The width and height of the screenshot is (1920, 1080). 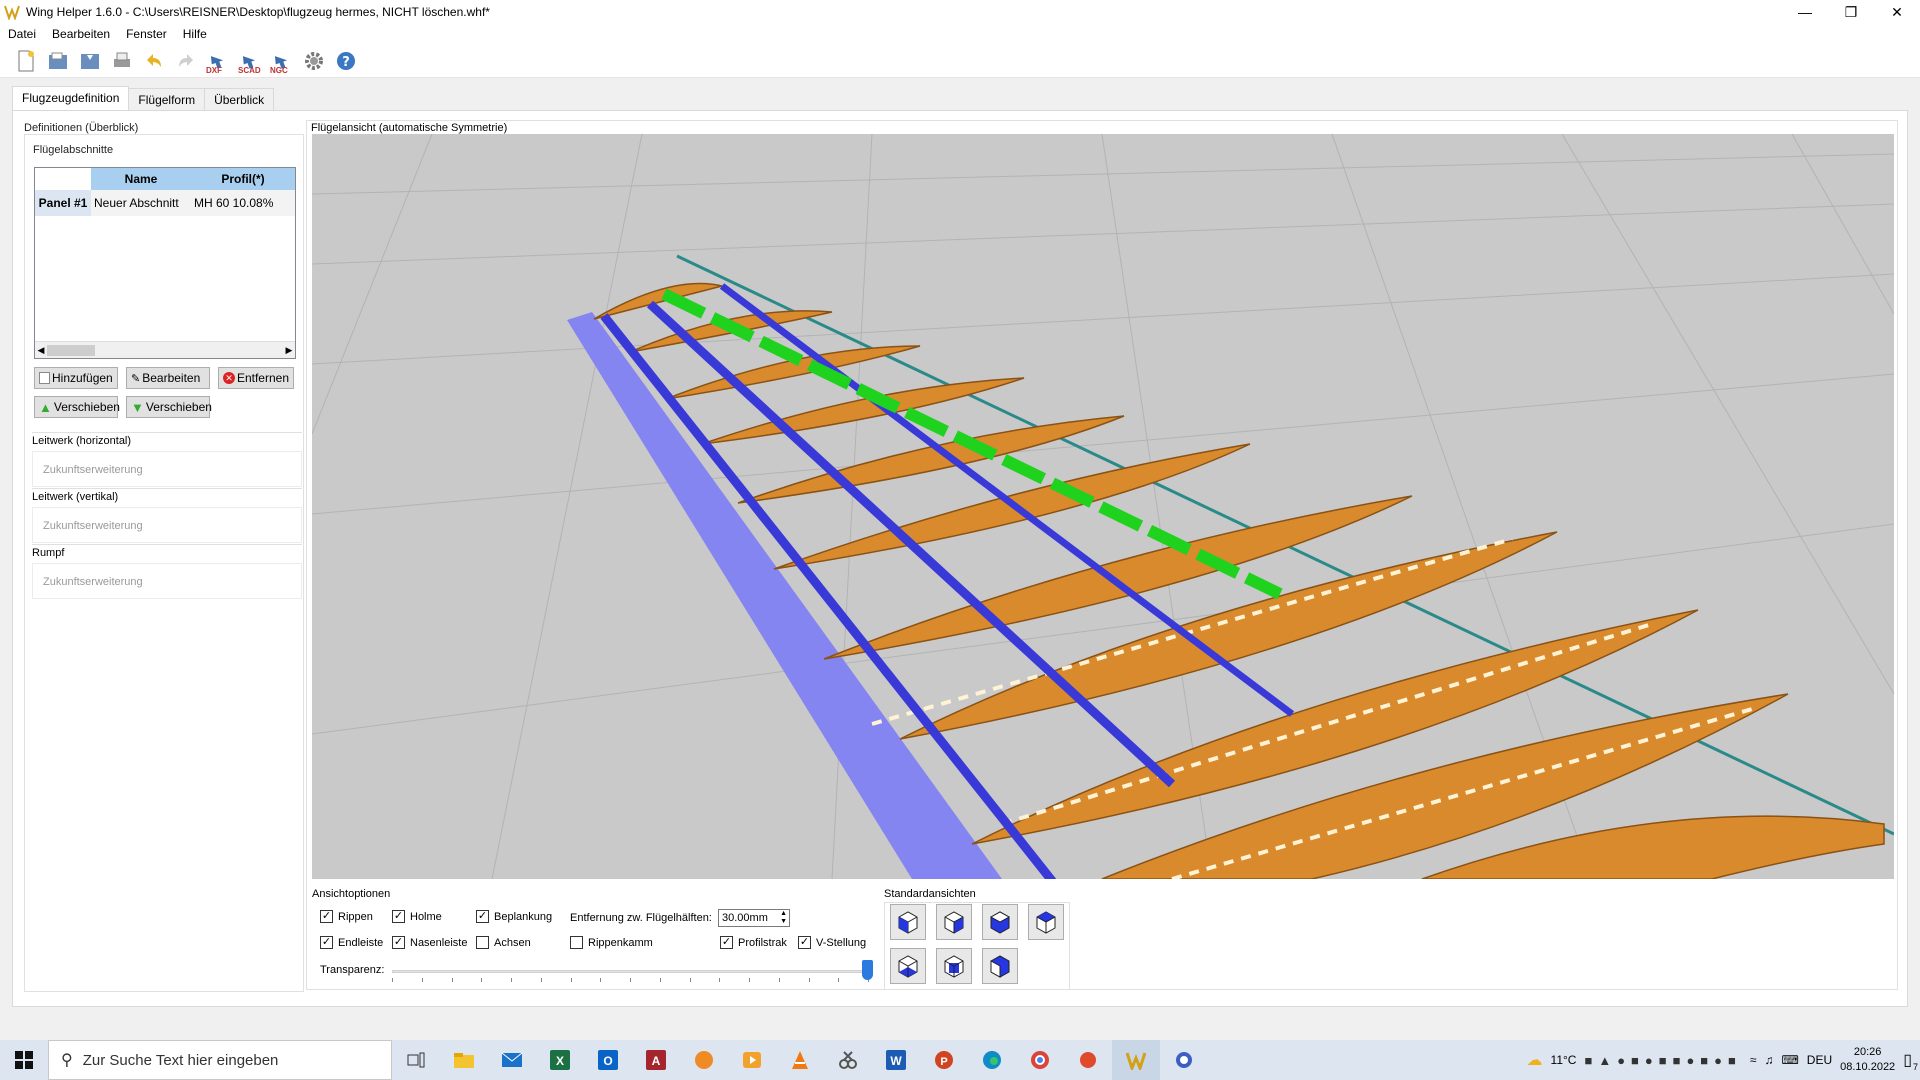 I want to click on save-button, so click(x=90, y=61).